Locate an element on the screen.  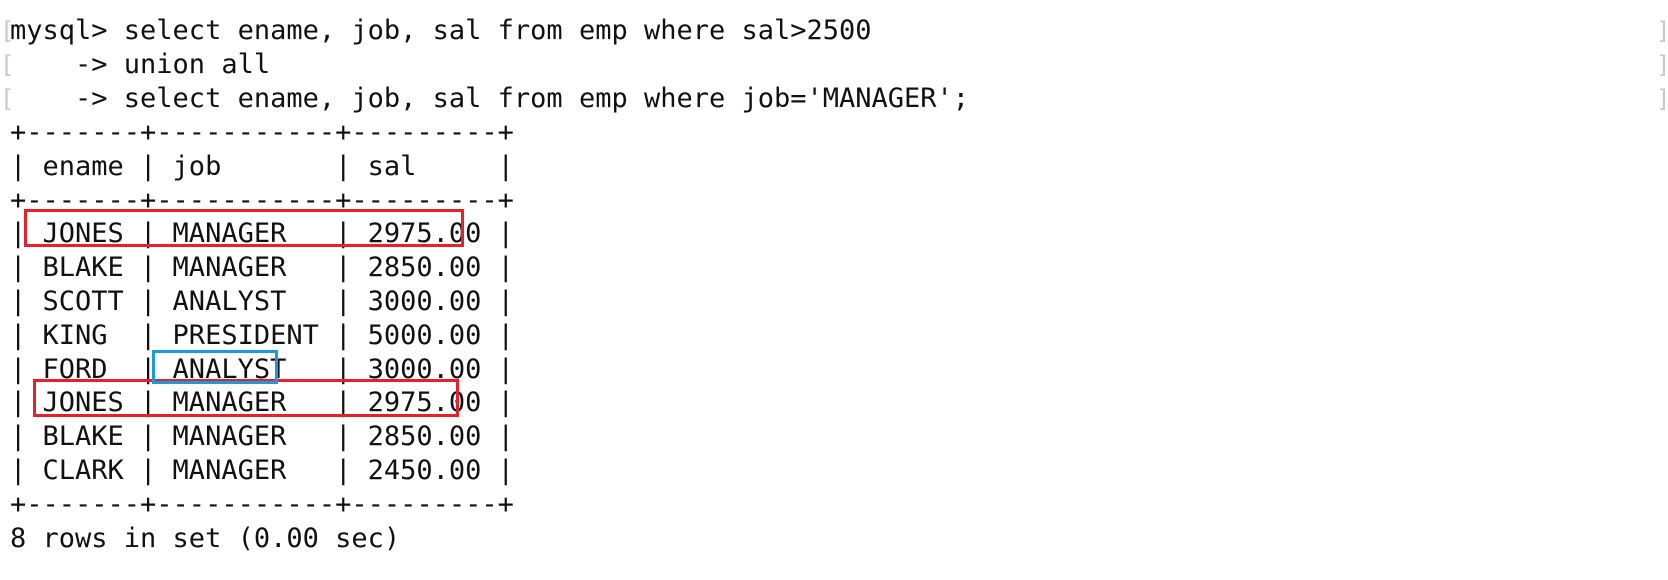
result-summary: 8 rows in set (0.00 sec) is located at coordinates (205, 538).